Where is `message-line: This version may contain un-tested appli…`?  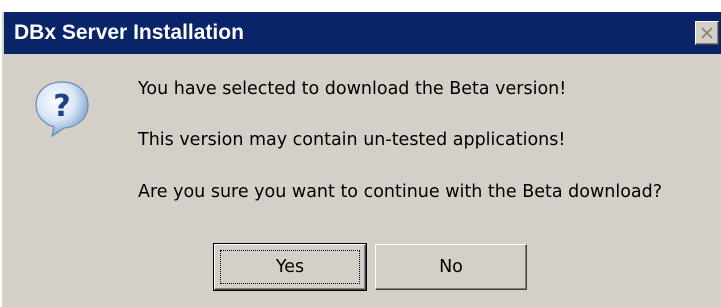 message-line: This version may contain un-tested appli… is located at coordinates (352, 140).